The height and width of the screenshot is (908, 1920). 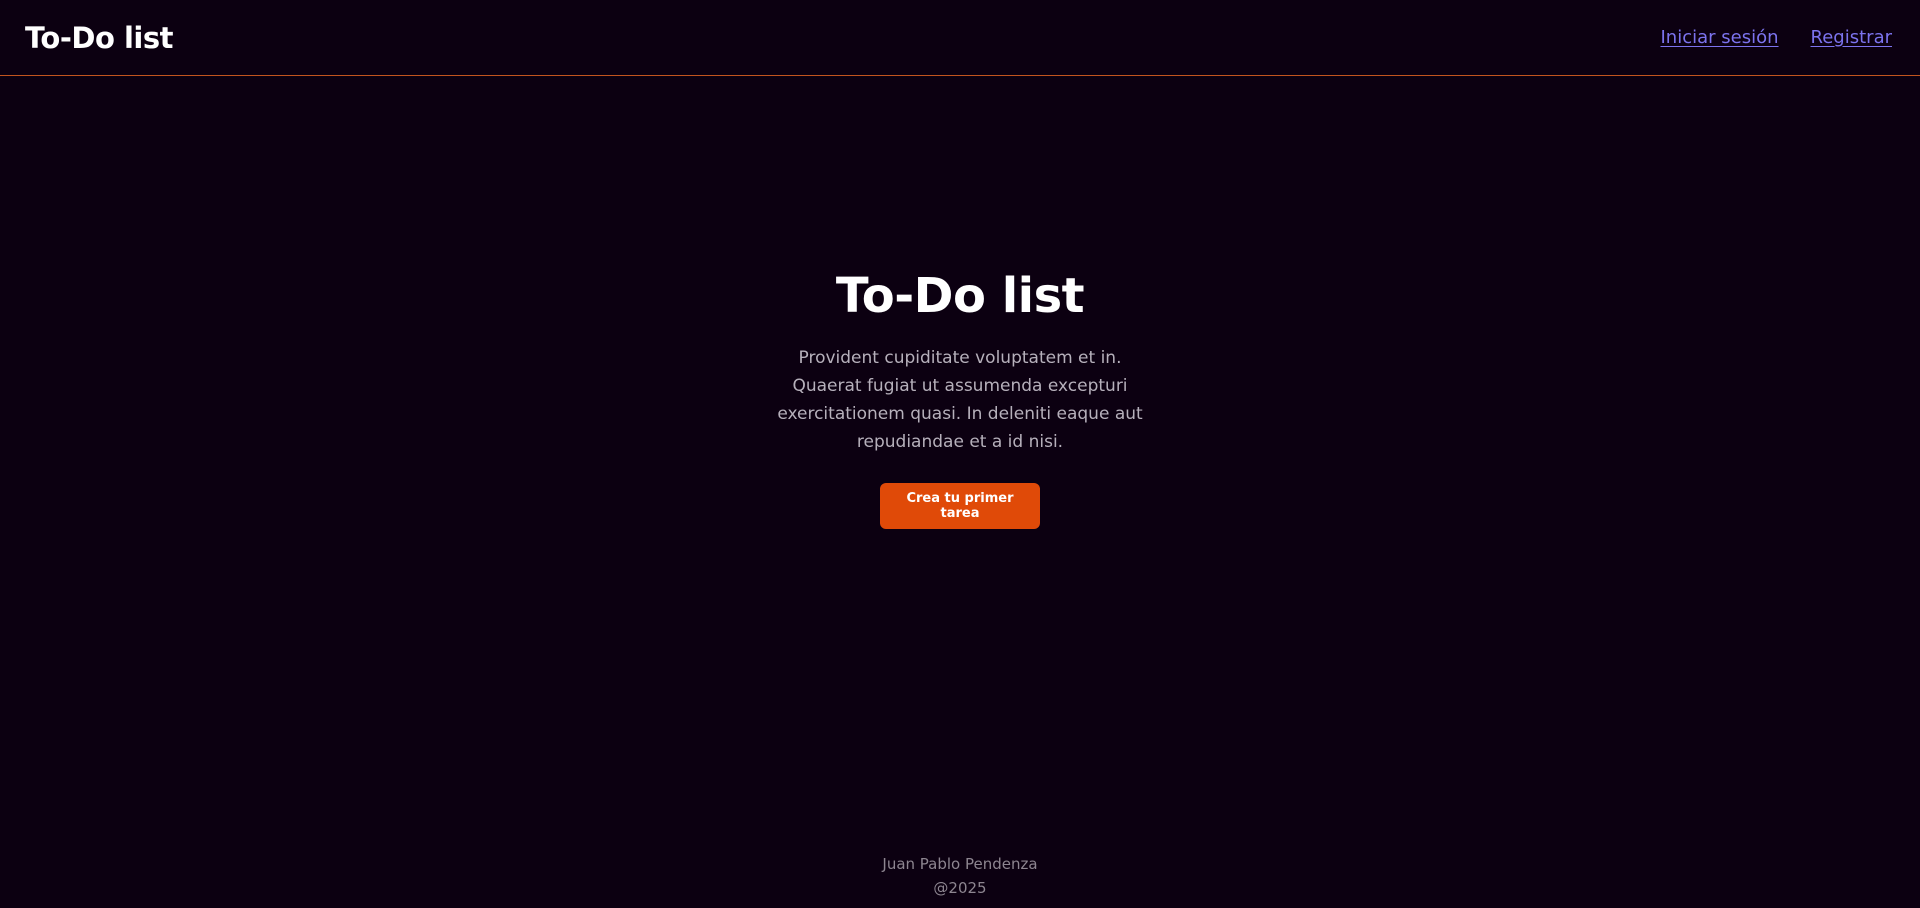 What do you see at coordinates (1851, 37) in the screenshot?
I see `register-link: Registrar` at bounding box center [1851, 37].